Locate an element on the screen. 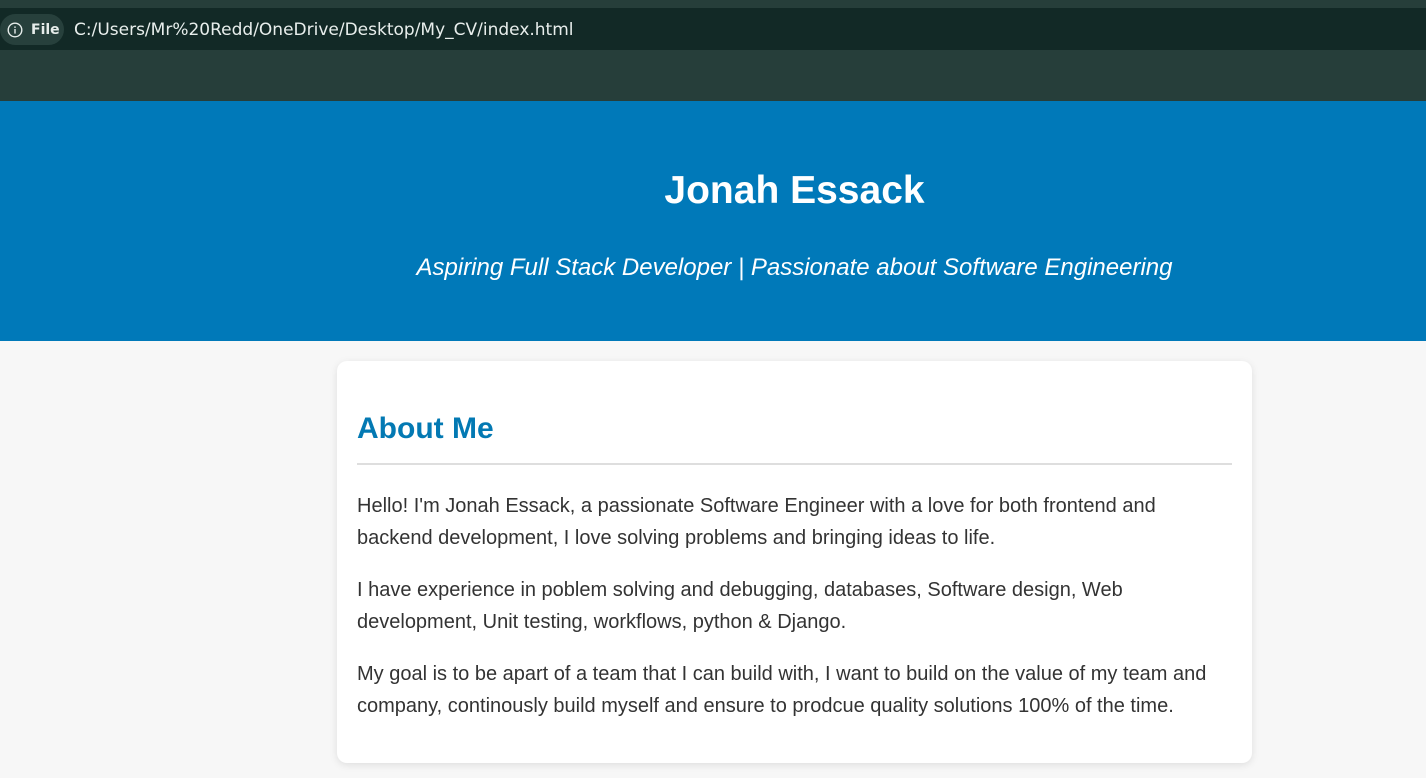 The width and height of the screenshot is (1426, 778). page-title: Jonah Essack is located at coordinates (794, 190).